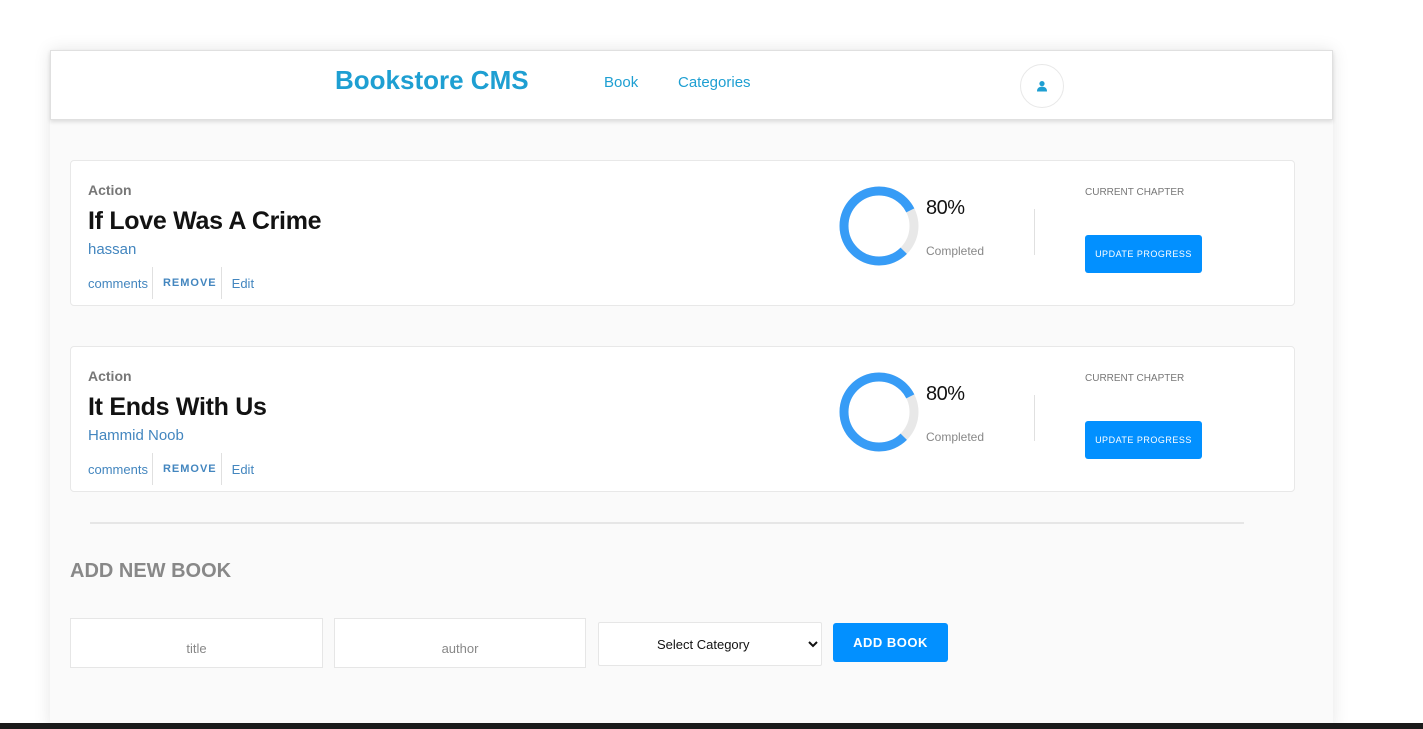 Image resolution: width=1423 pixels, height=729 pixels. What do you see at coordinates (196, 643) in the screenshot?
I see `title-input` at bounding box center [196, 643].